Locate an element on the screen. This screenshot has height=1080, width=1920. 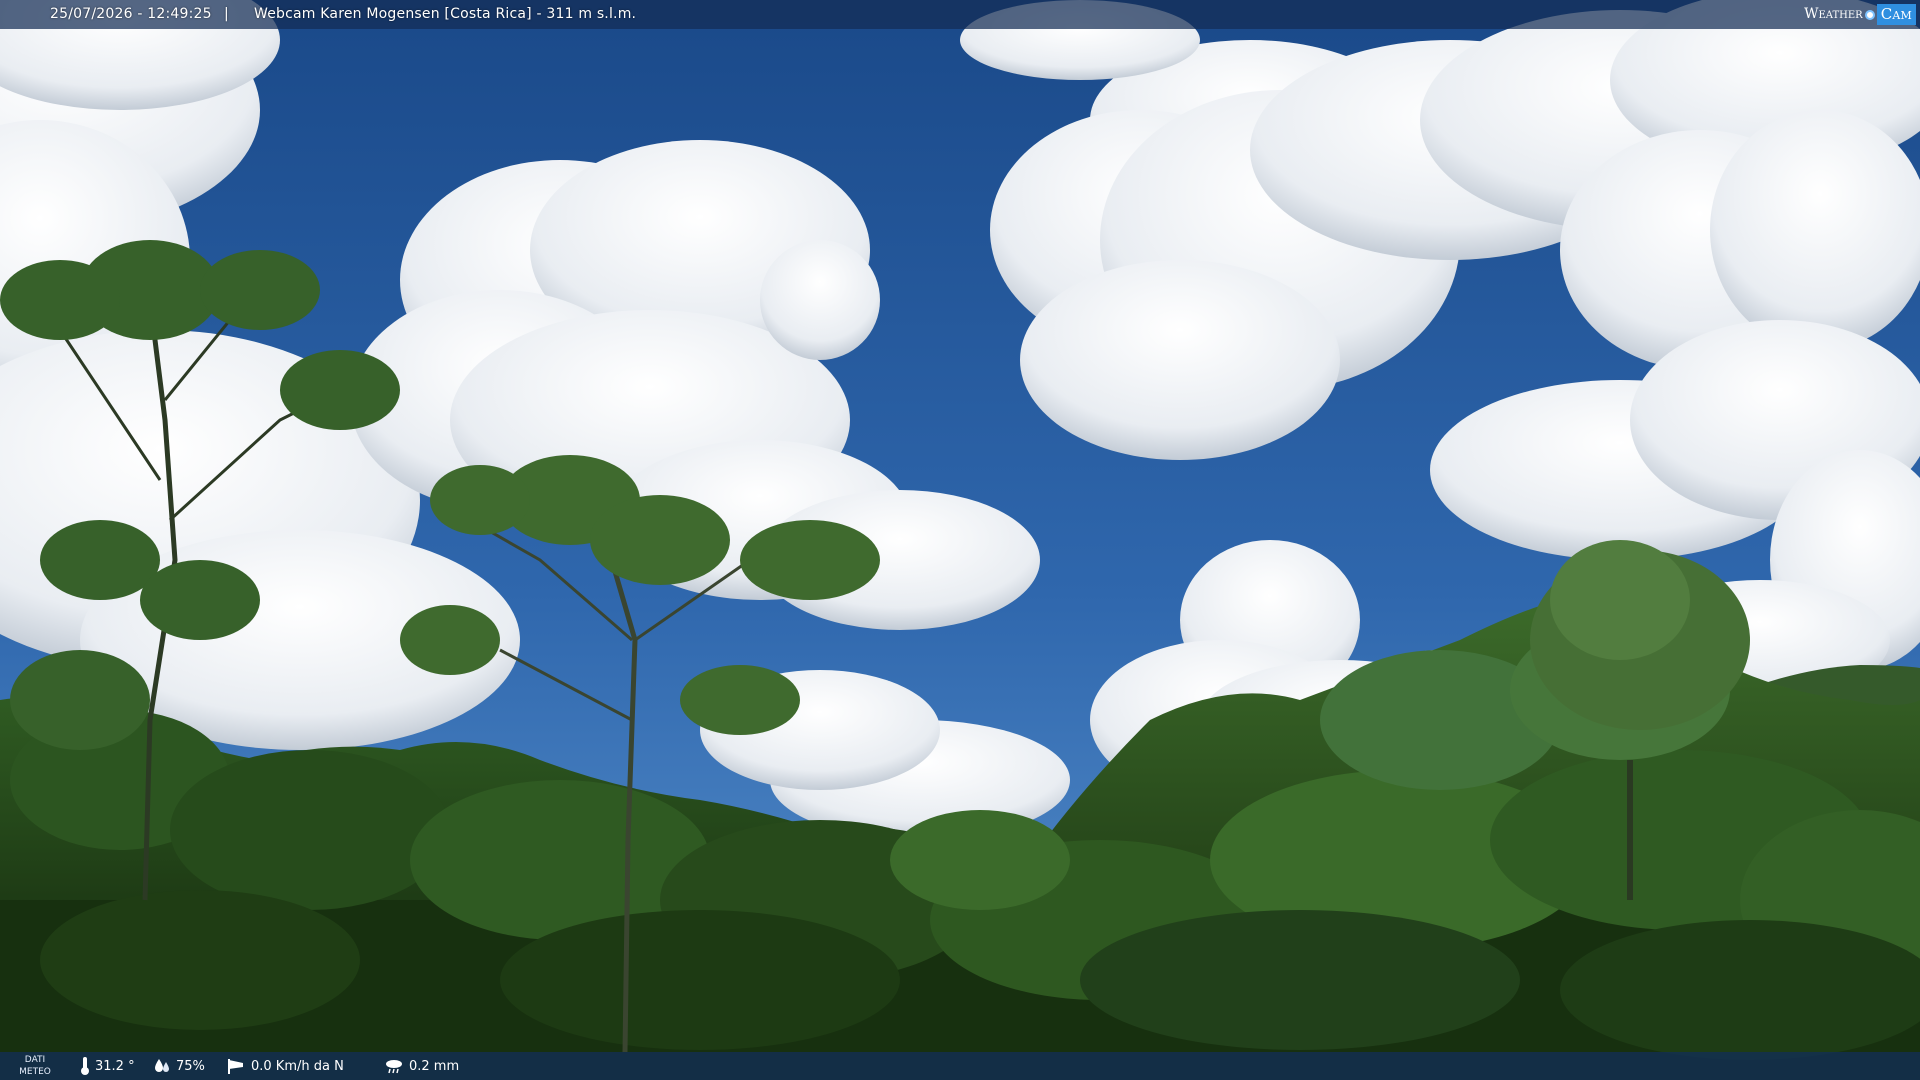
weather-label-line1: DATI is located at coordinates (35, 1060).